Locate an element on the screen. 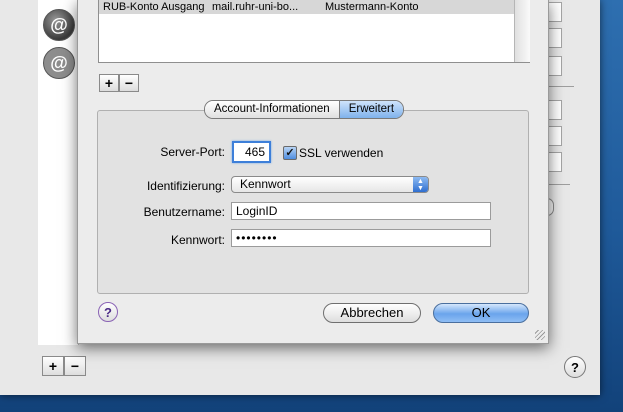 The image size is (623, 412). ssl-checkbox: ✓ is located at coordinates (290, 153).